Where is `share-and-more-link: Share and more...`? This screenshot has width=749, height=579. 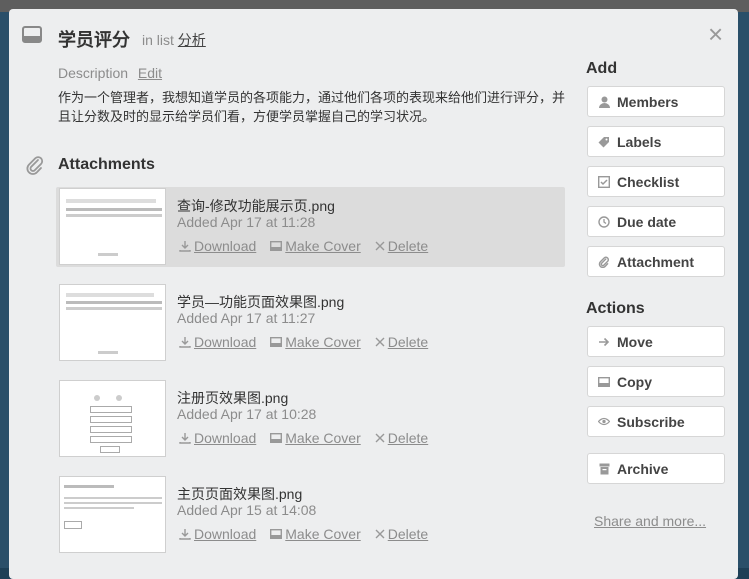
share-and-more-link: Share and more... is located at coordinates (650, 521).